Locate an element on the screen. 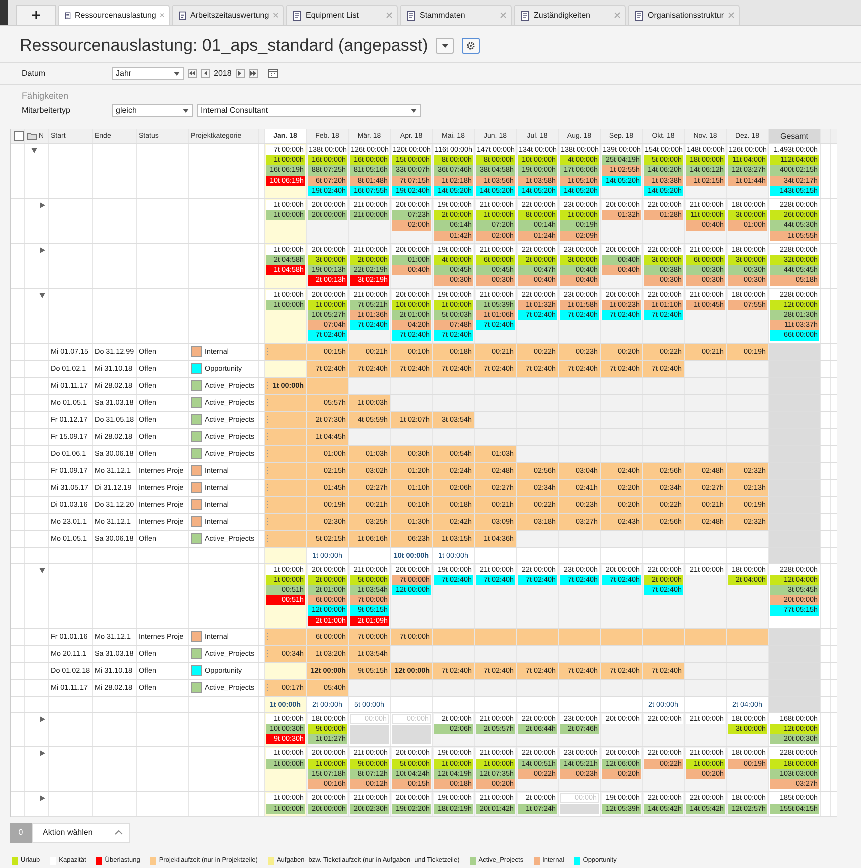 The width and height of the screenshot is (861, 868). previous-button is located at coordinates (205, 73).